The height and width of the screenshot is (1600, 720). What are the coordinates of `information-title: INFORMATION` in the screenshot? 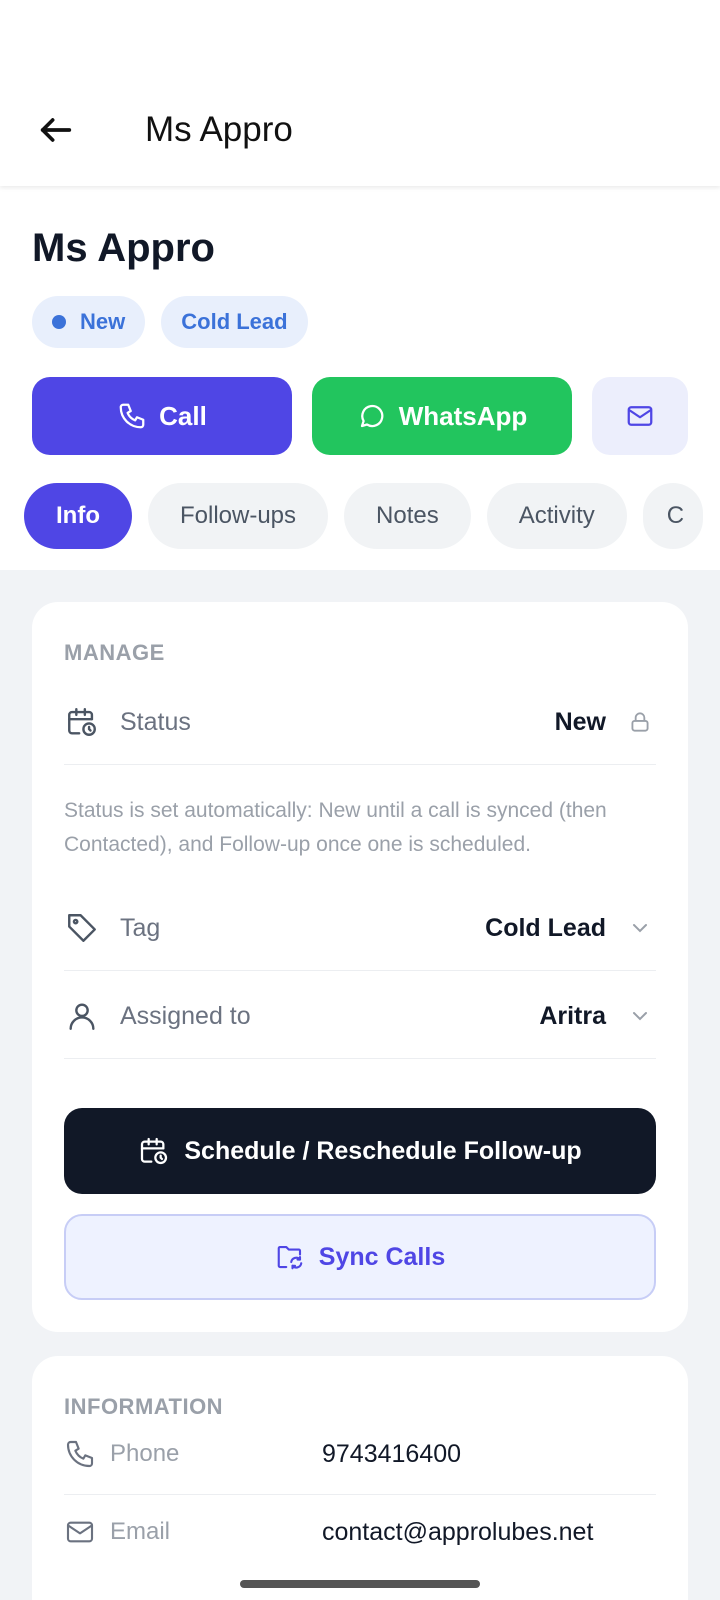 It's located at (144, 1406).